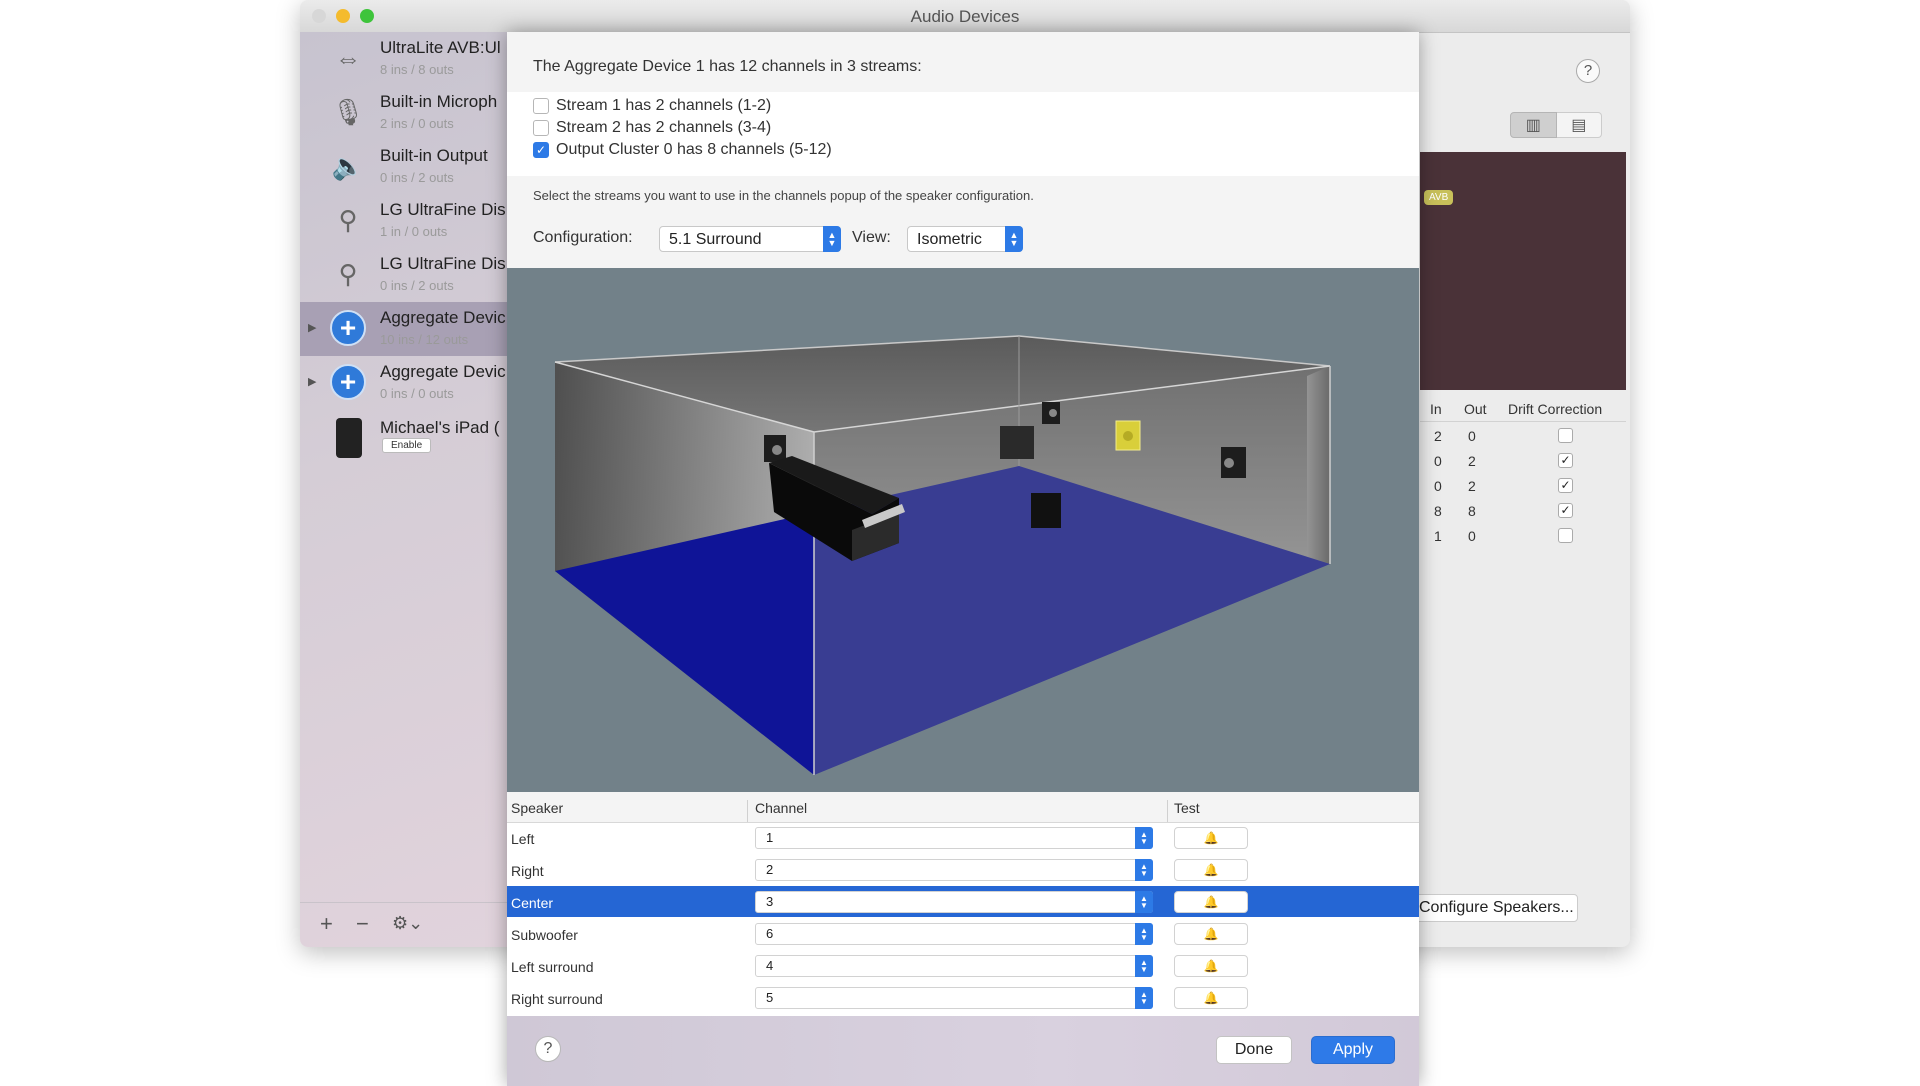 This screenshot has width=1920, height=1086. What do you see at coordinates (405, 329) in the screenshot?
I see `device-item: ▶ + Aggregate Devic 10 ins / 12 outs` at bounding box center [405, 329].